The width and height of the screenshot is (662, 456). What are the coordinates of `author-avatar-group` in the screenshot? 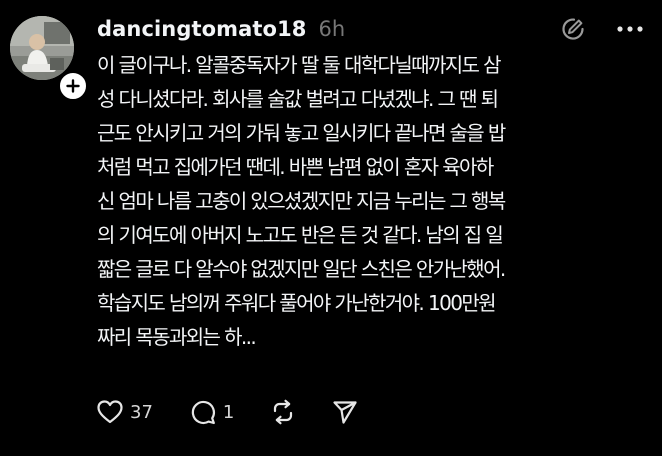 It's located at (49, 59).